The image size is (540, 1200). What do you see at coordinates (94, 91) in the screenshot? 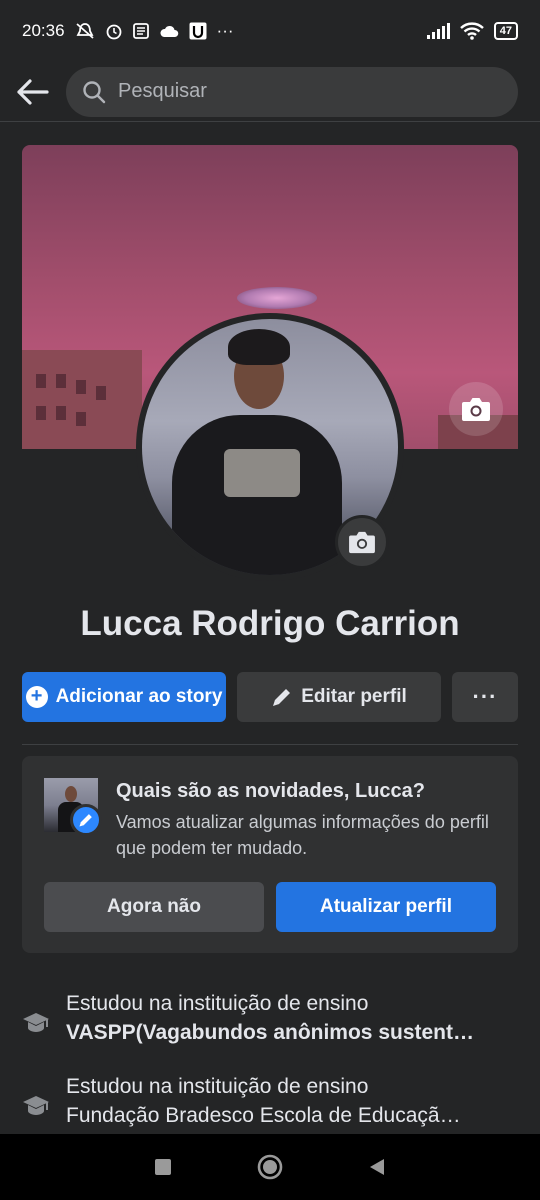
I see `search-icon` at bounding box center [94, 91].